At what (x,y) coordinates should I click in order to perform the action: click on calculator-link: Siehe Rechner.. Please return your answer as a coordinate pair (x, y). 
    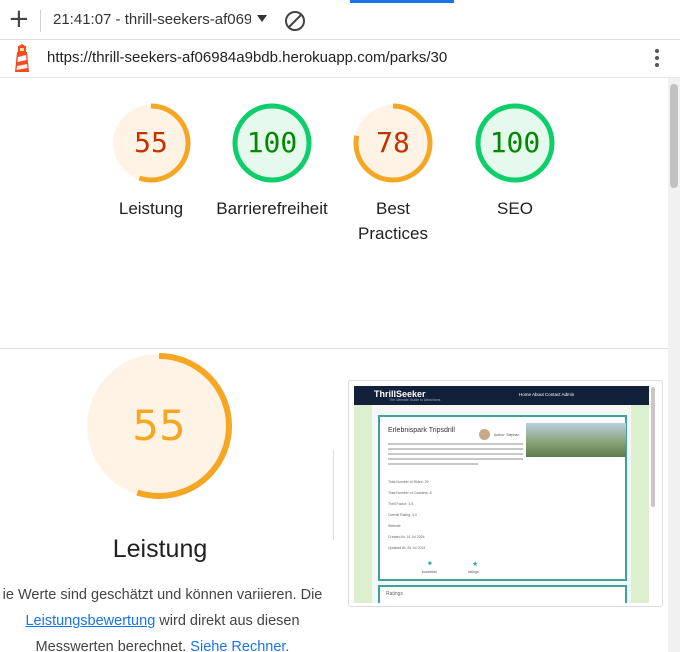
    Looking at the image, I should click on (239, 645).